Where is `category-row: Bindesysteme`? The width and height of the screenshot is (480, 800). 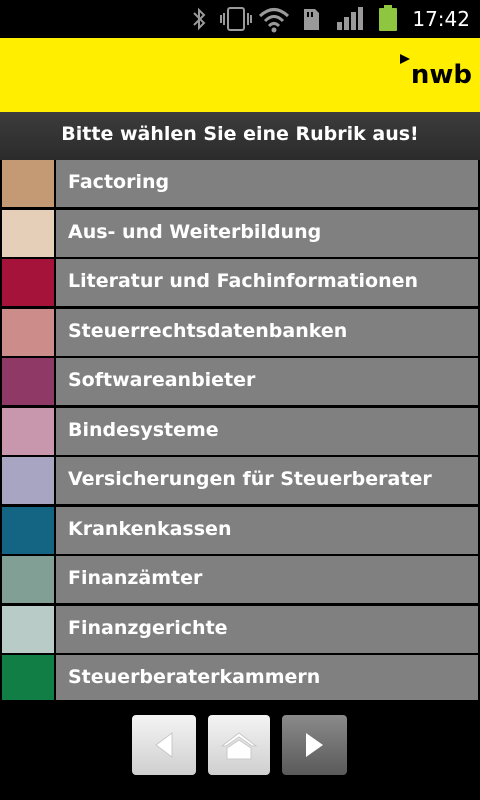
category-row: Bindesysteme is located at coordinates (240, 432).